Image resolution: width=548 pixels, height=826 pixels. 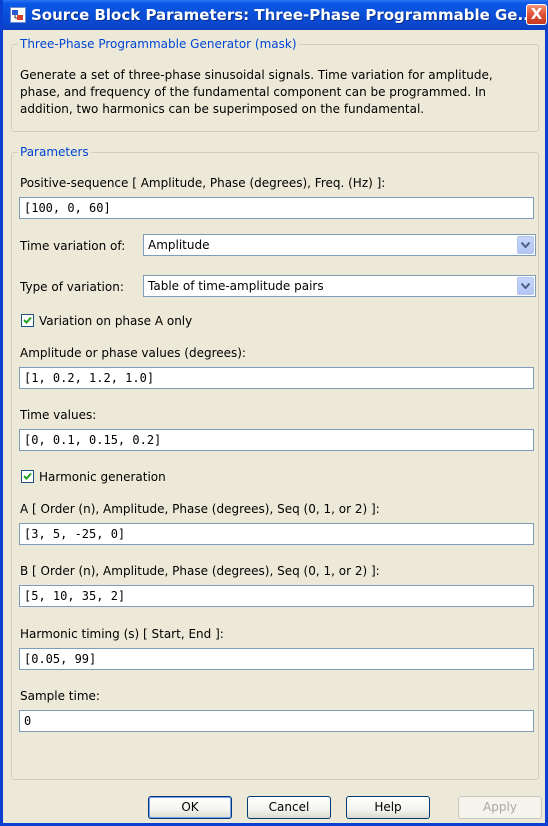 I want to click on parameters-legend: Parameters, so click(x=54, y=152).